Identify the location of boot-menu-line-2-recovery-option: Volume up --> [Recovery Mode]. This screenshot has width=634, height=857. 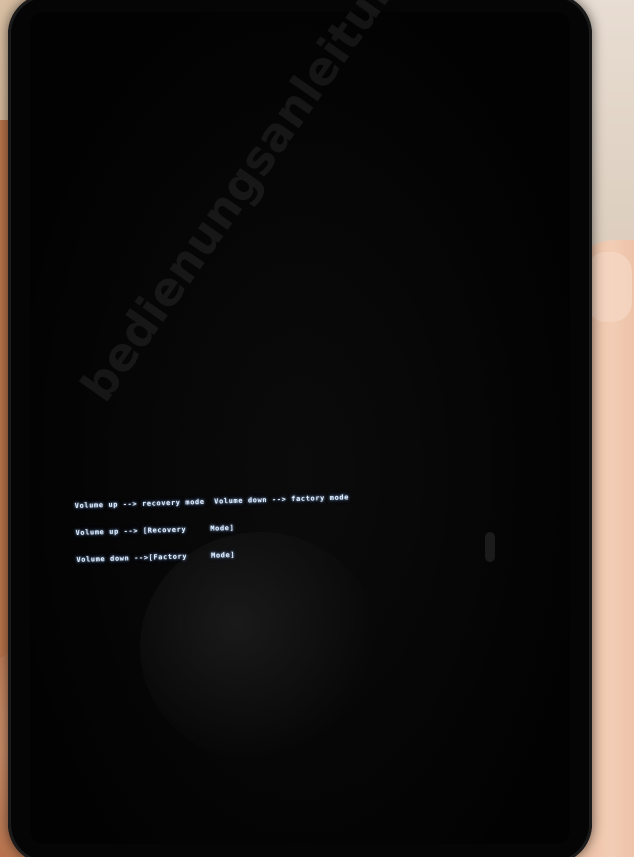
(265, 527).